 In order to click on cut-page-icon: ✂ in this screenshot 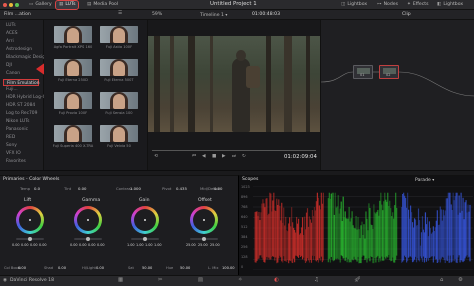, I will do `click(160, 280)`.